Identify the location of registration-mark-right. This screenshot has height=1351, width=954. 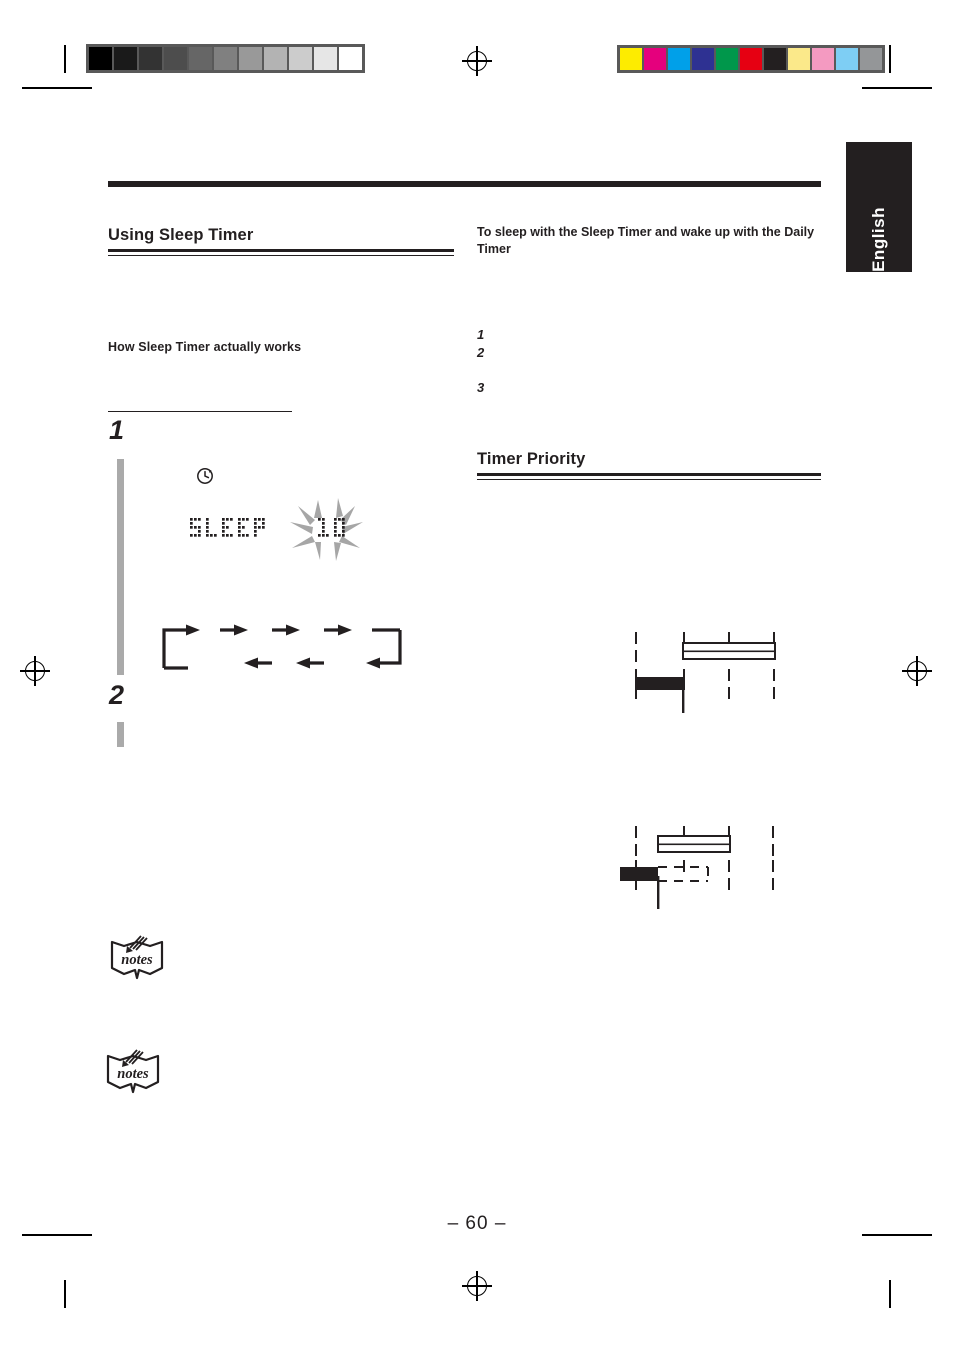
(917, 671).